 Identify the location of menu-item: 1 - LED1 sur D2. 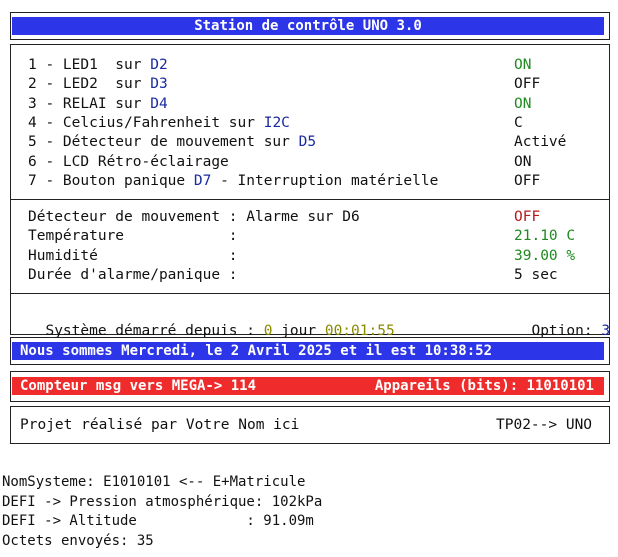
(98, 65).